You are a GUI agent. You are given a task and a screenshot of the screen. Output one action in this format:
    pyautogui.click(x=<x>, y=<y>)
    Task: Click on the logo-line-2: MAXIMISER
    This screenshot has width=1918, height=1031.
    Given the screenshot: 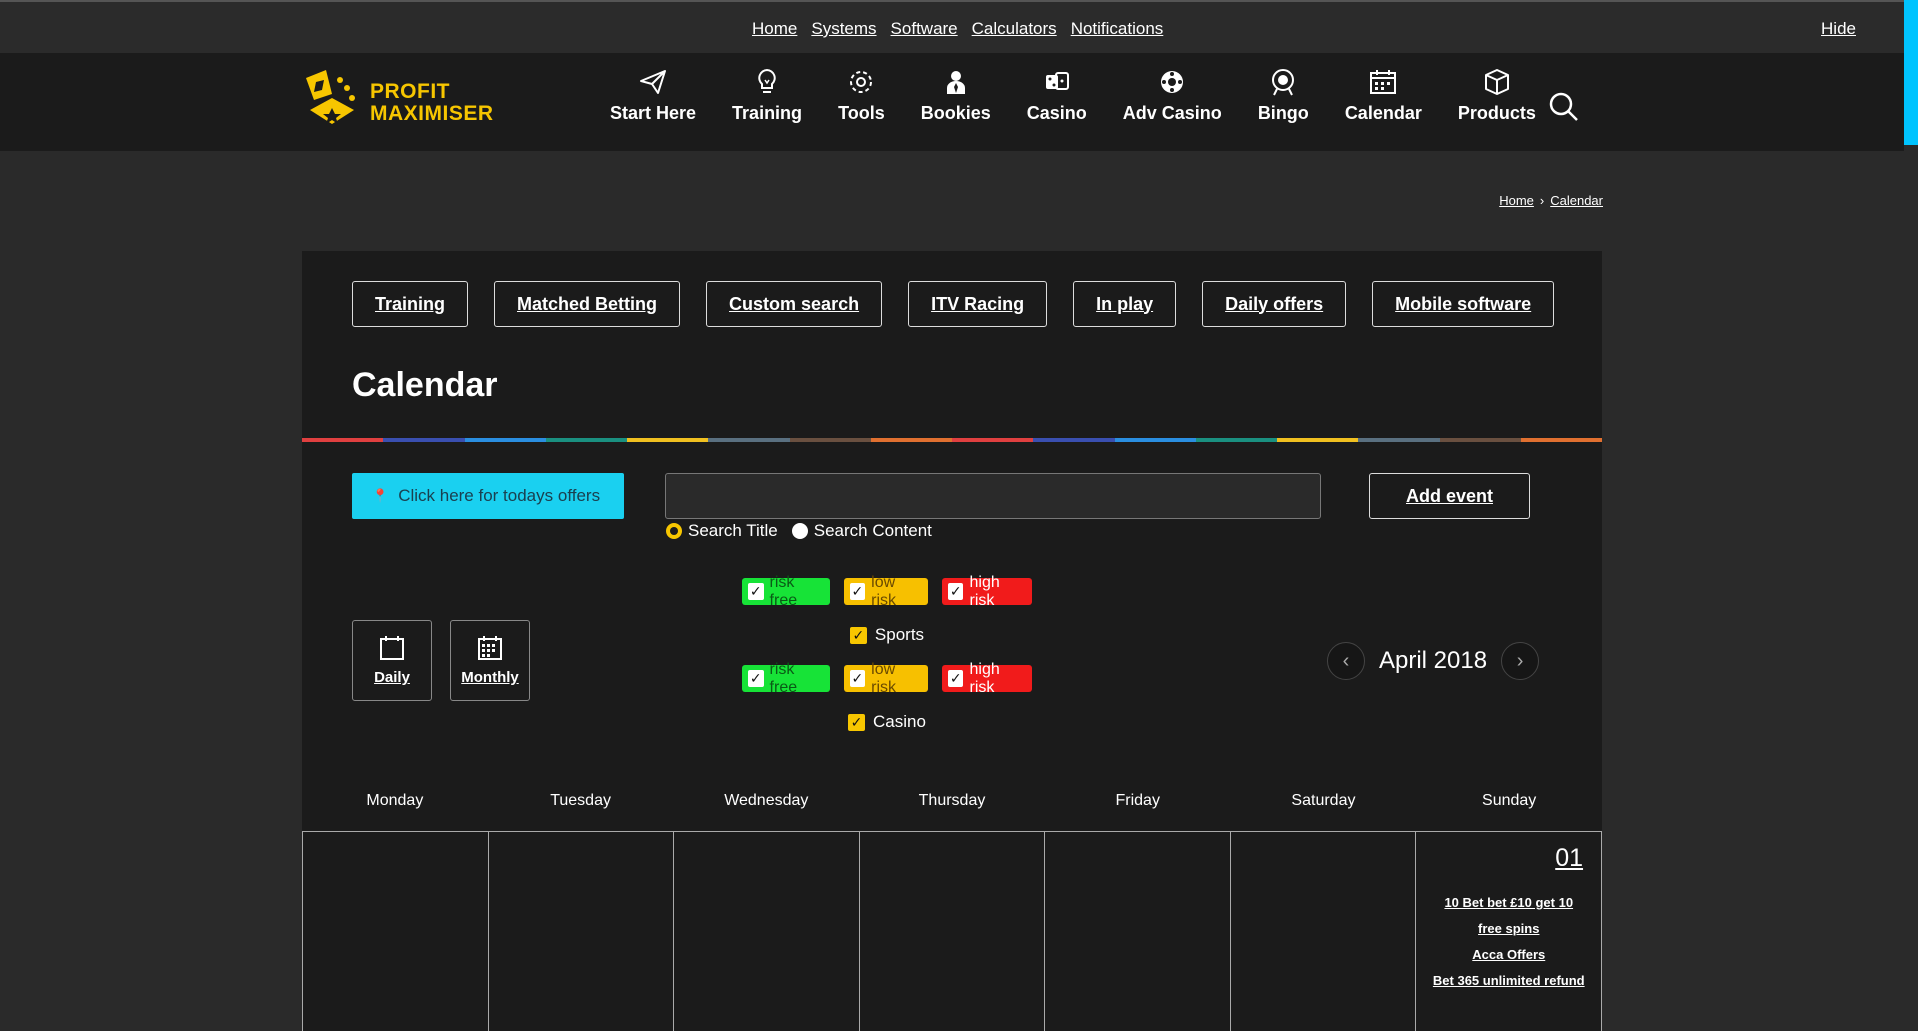 What is the action you would take?
    pyautogui.click(x=432, y=113)
    